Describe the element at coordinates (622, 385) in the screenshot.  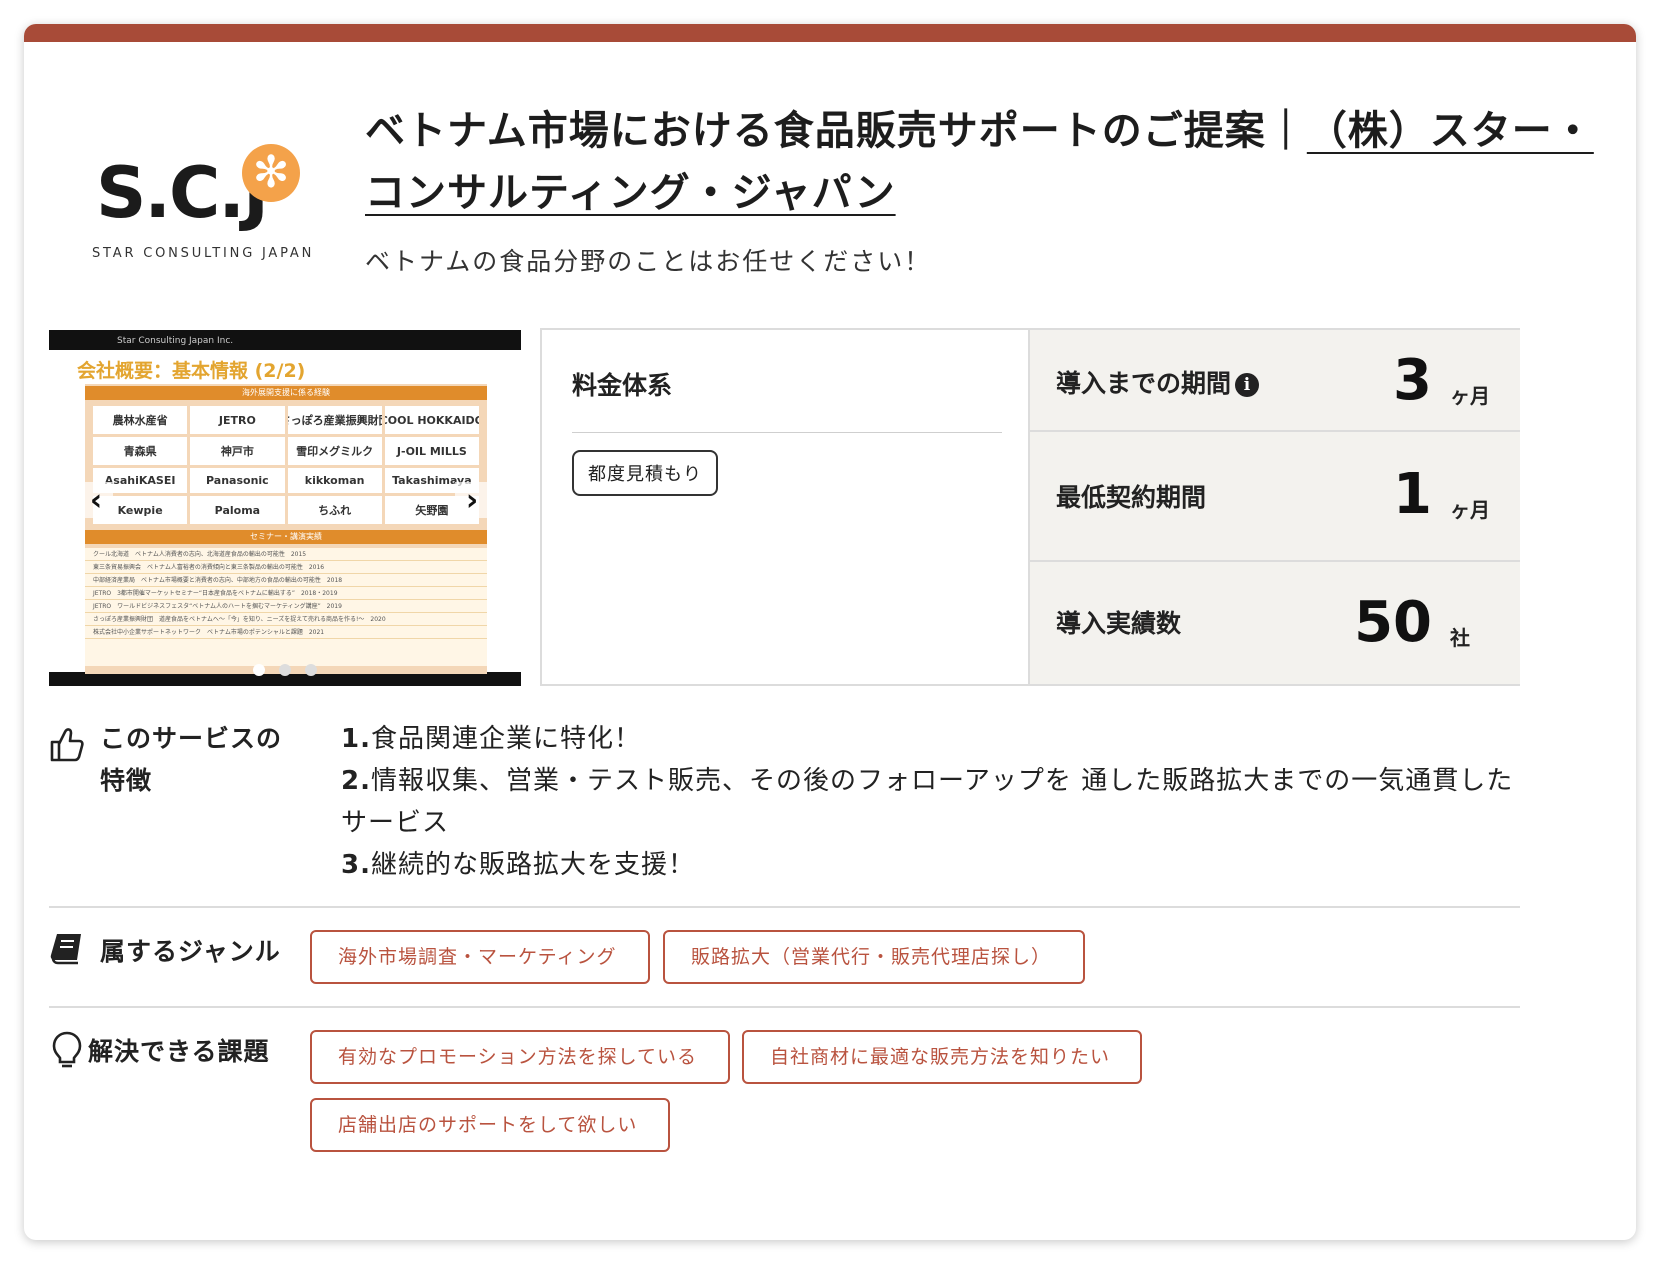
I see `fee-label: 料金体系` at that location.